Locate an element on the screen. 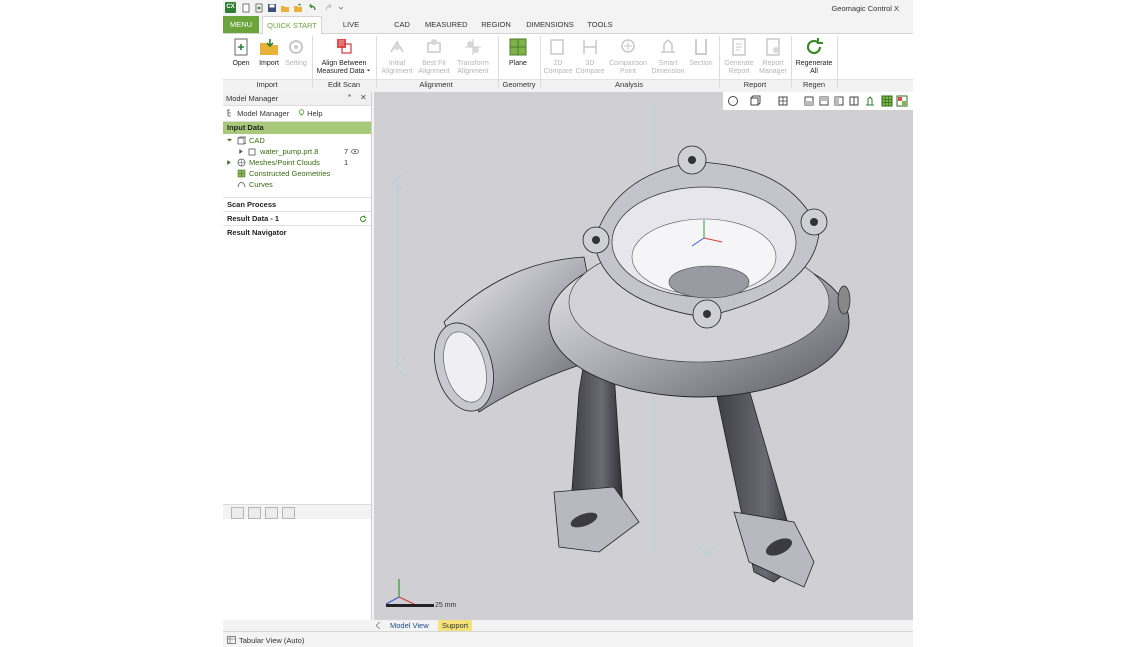  report-manager-icon is located at coordinates (773, 47).